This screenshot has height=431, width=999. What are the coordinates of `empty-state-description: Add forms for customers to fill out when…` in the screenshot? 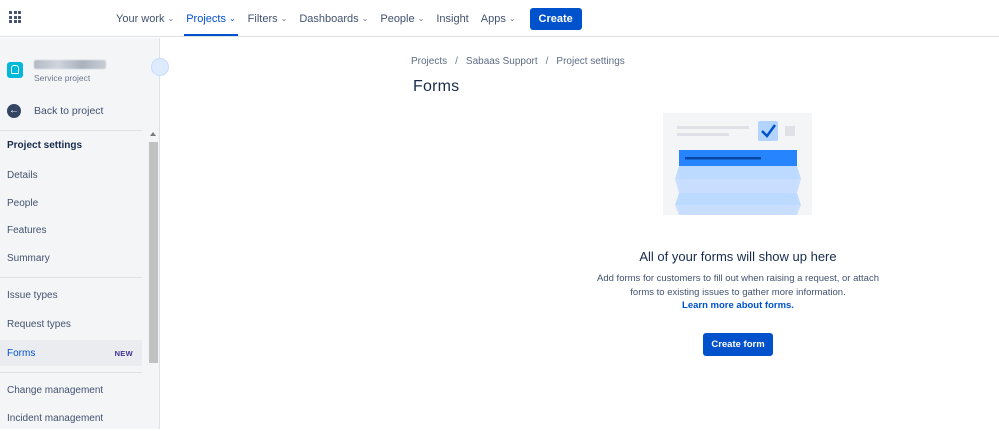 It's located at (738, 285).